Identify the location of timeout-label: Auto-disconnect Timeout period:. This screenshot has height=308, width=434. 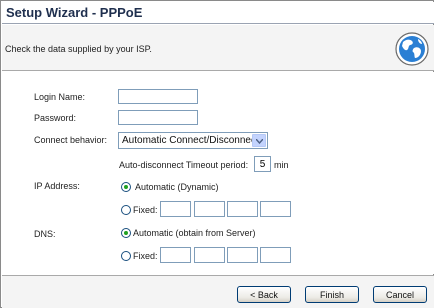
(184, 165).